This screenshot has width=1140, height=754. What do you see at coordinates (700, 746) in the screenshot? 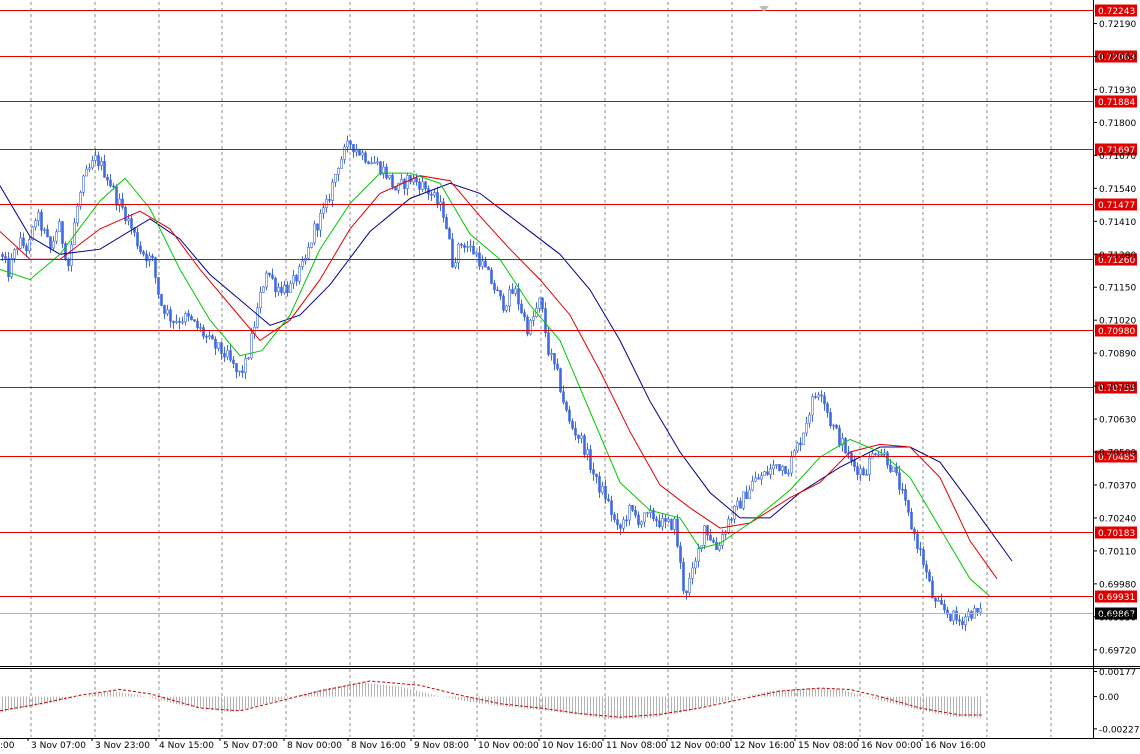
I see `x-tick-label: 12 Nov 00:00` at bounding box center [700, 746].